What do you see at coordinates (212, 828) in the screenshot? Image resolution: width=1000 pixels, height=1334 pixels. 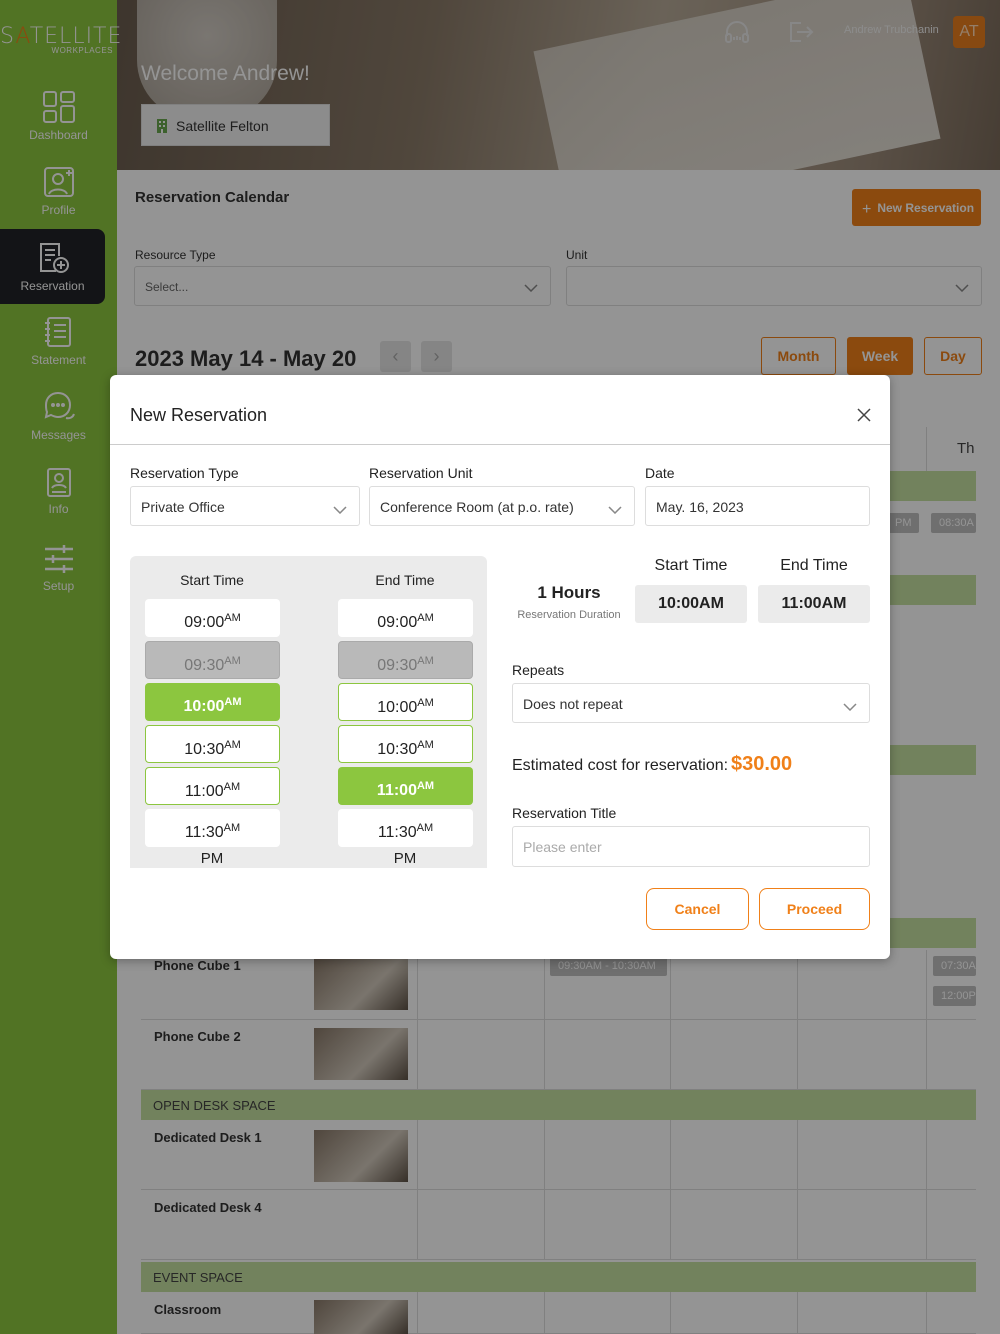 I see `start-slot: 11:30AM` at bounding box center [212, 828].